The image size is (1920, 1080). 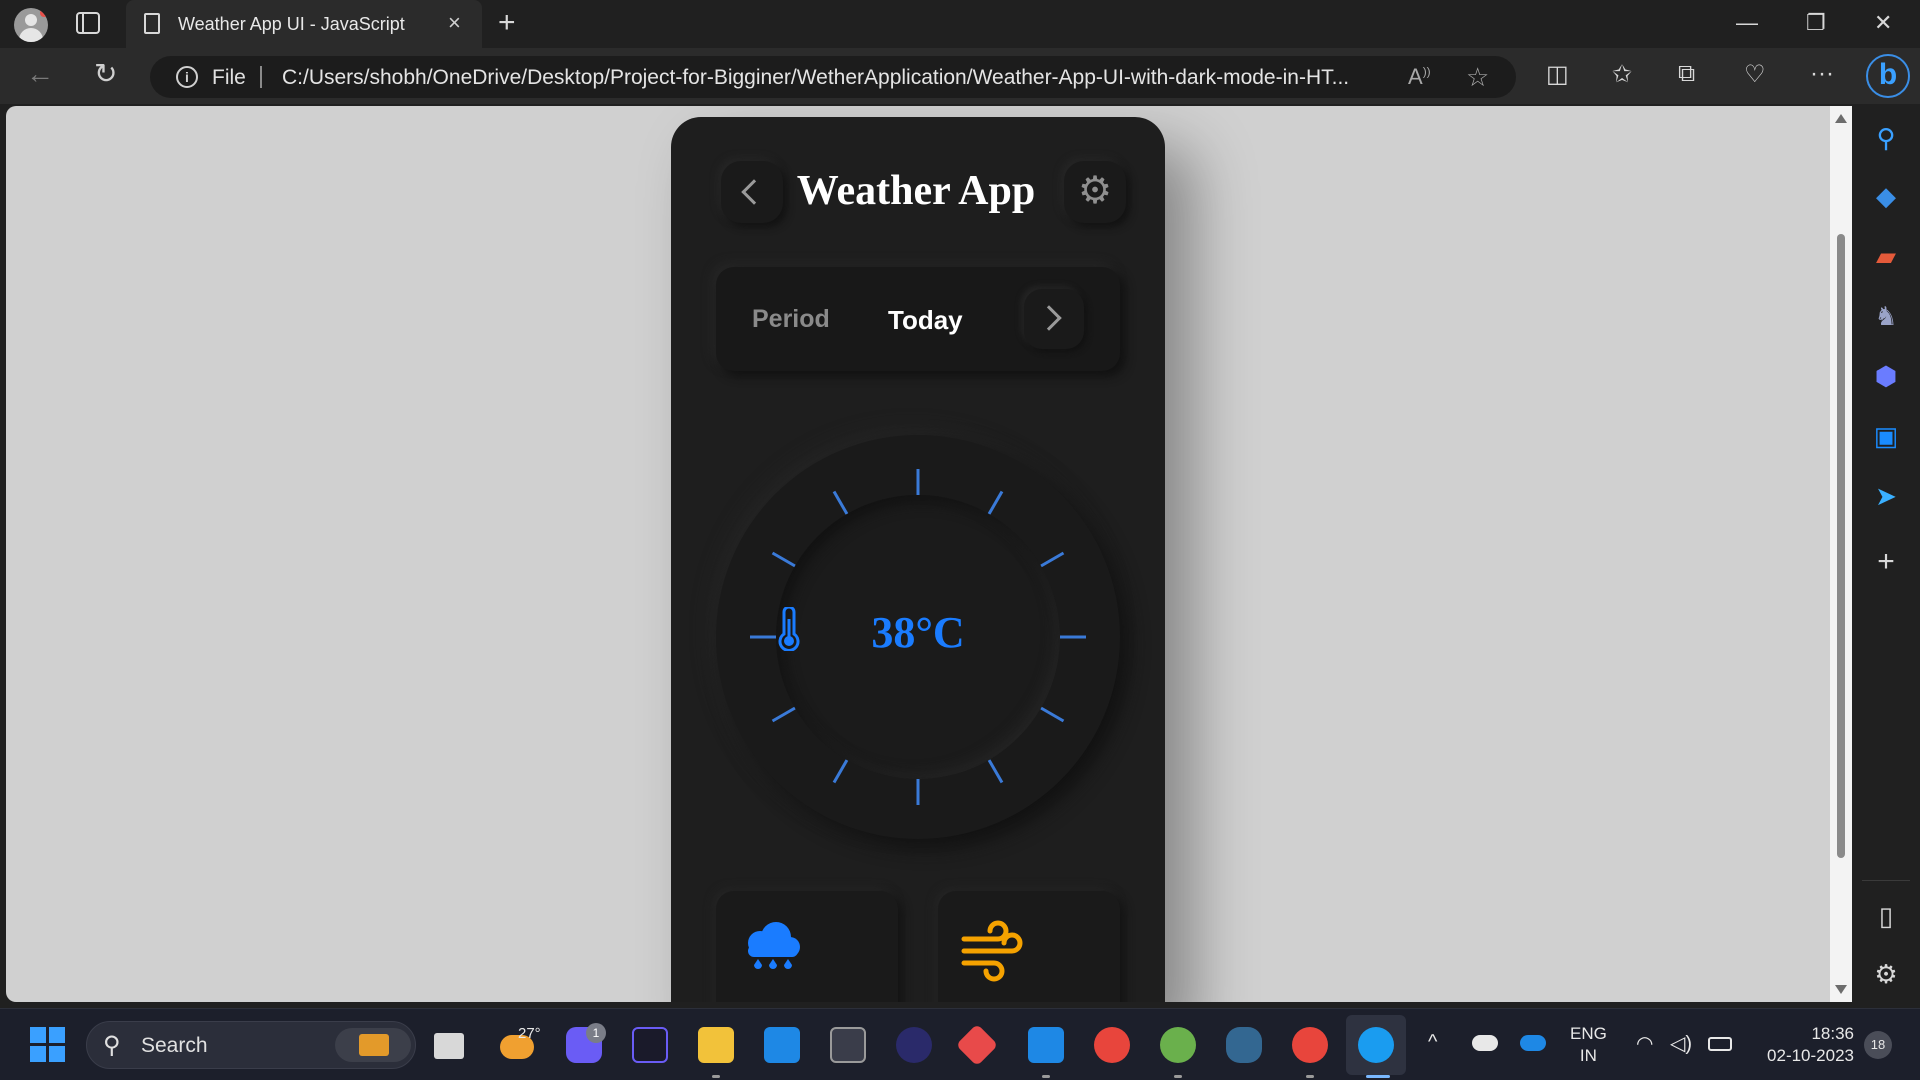 I want to click on address-separator, so click(x=261, y=77).